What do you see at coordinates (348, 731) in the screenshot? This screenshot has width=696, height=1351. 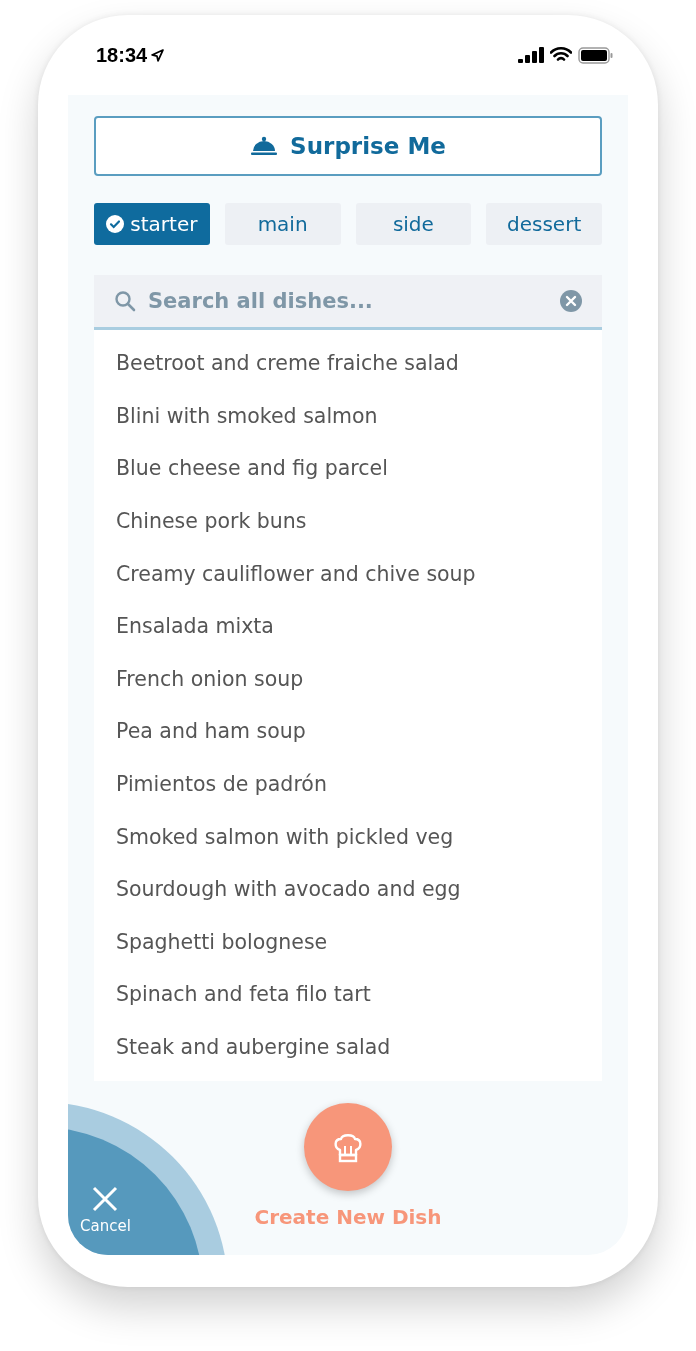 I see `dish-item: Pea and ham soup` at bounding box center [348, 731].